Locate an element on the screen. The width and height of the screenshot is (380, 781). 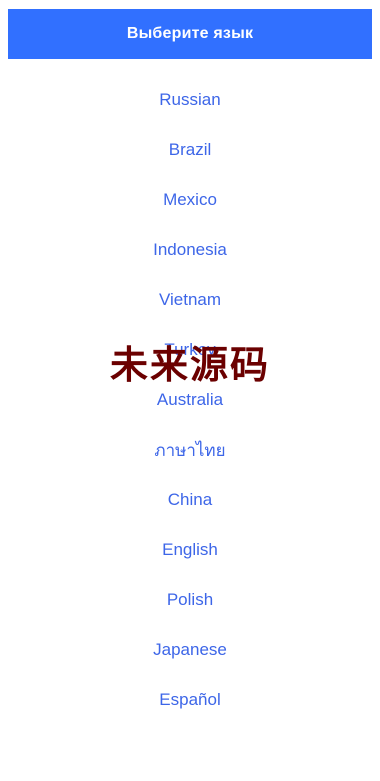
language-option-indonesia: Indonesia is located at coordinates (190, 250).